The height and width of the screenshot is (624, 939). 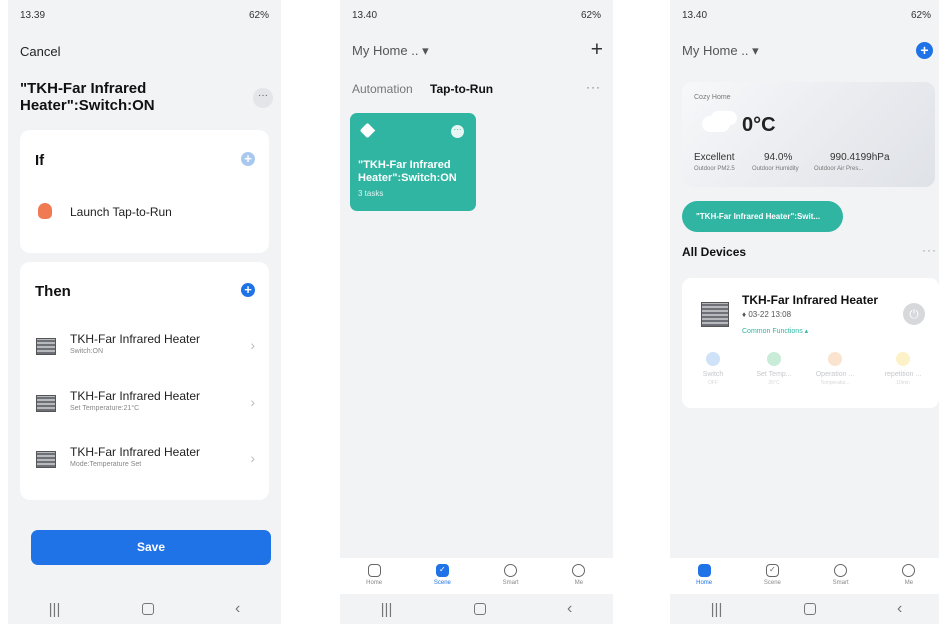 What do you see at coordinates (106, 464) in the screenshot?
I see `action-subtitle: Mode:Temperature Set` at bounding box center [106, 464].